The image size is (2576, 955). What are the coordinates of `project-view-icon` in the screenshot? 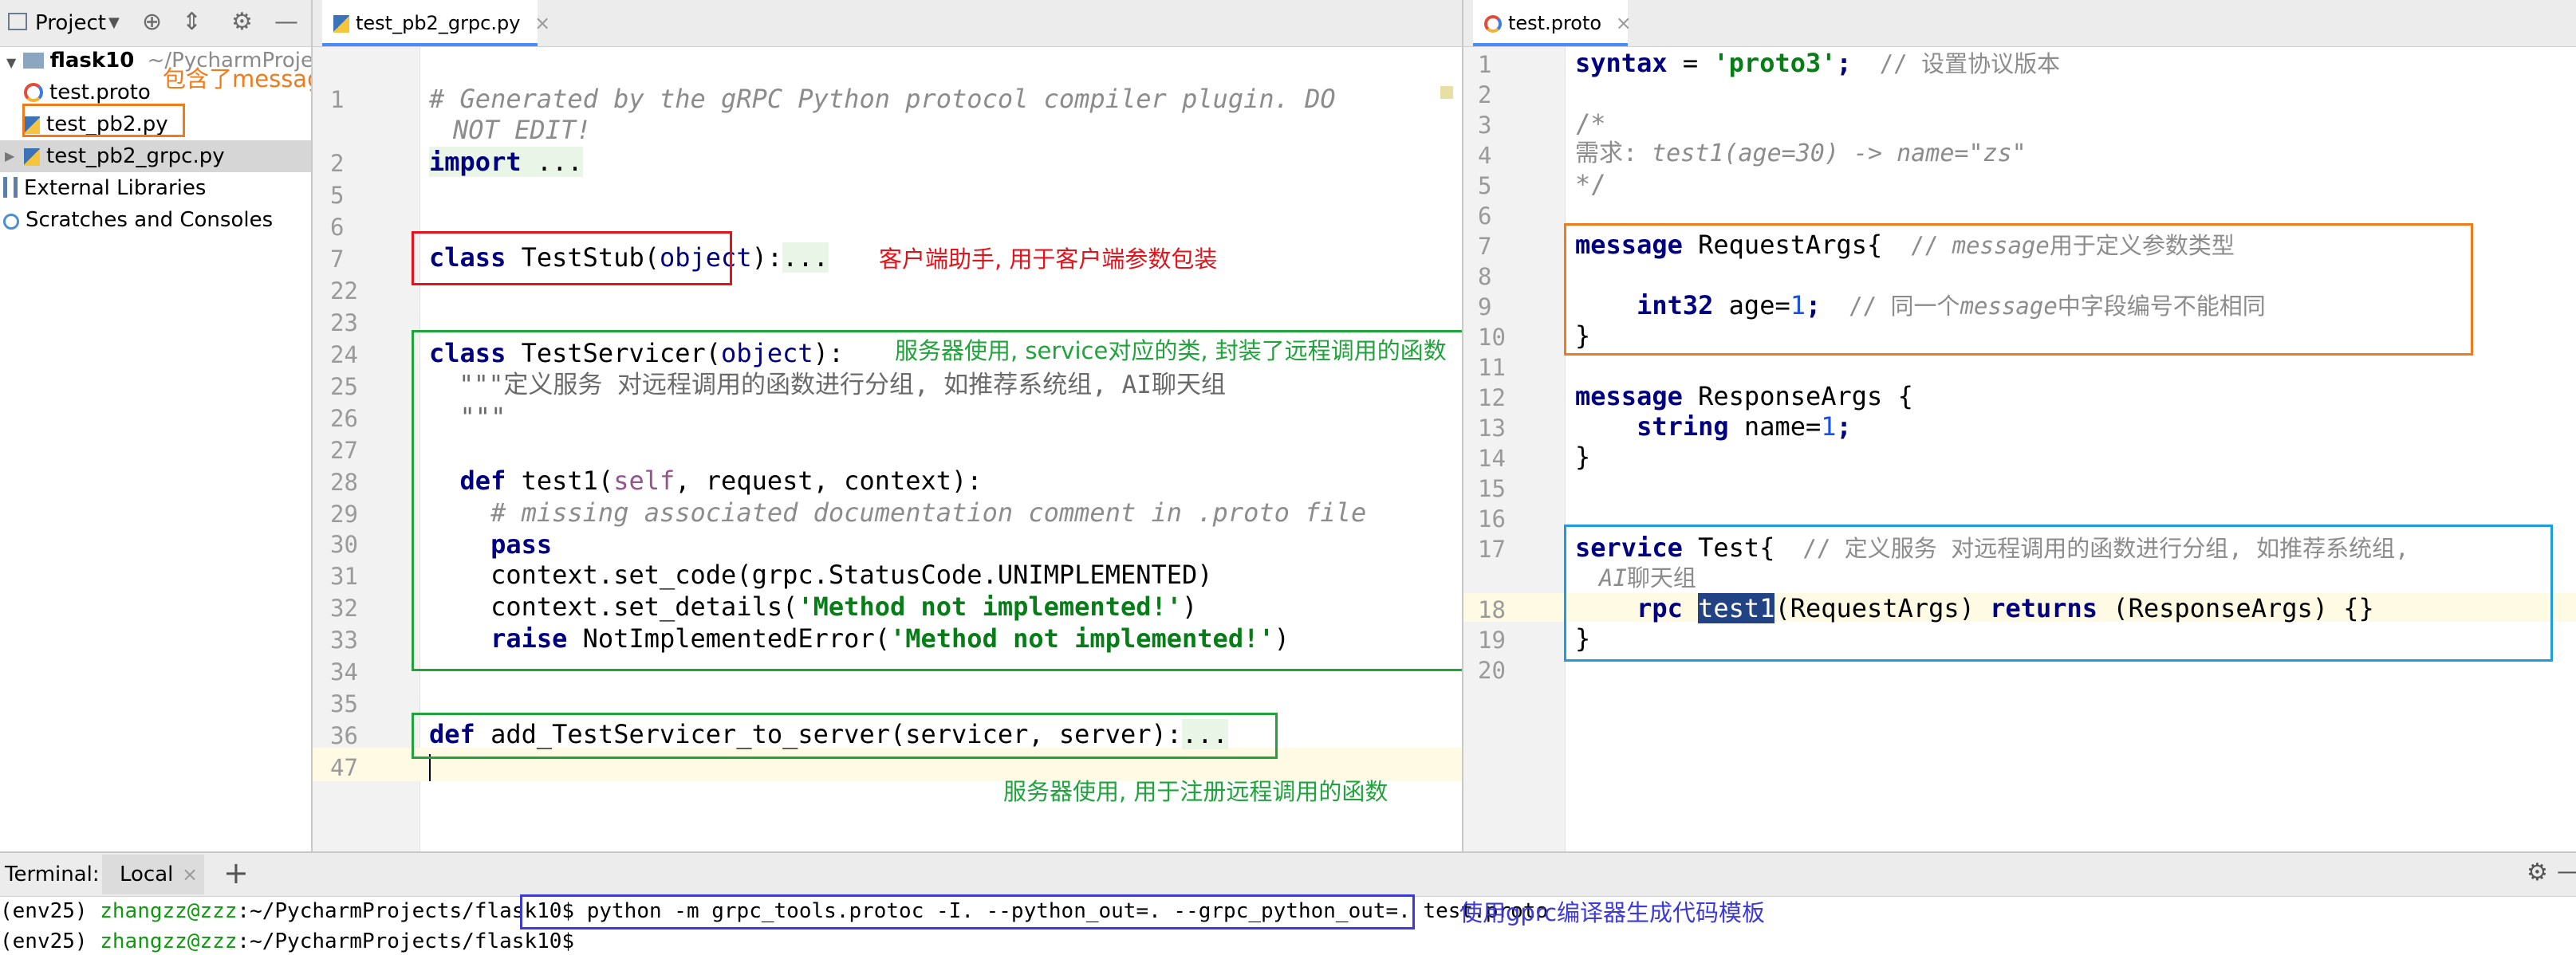 It's located at (17, 21).